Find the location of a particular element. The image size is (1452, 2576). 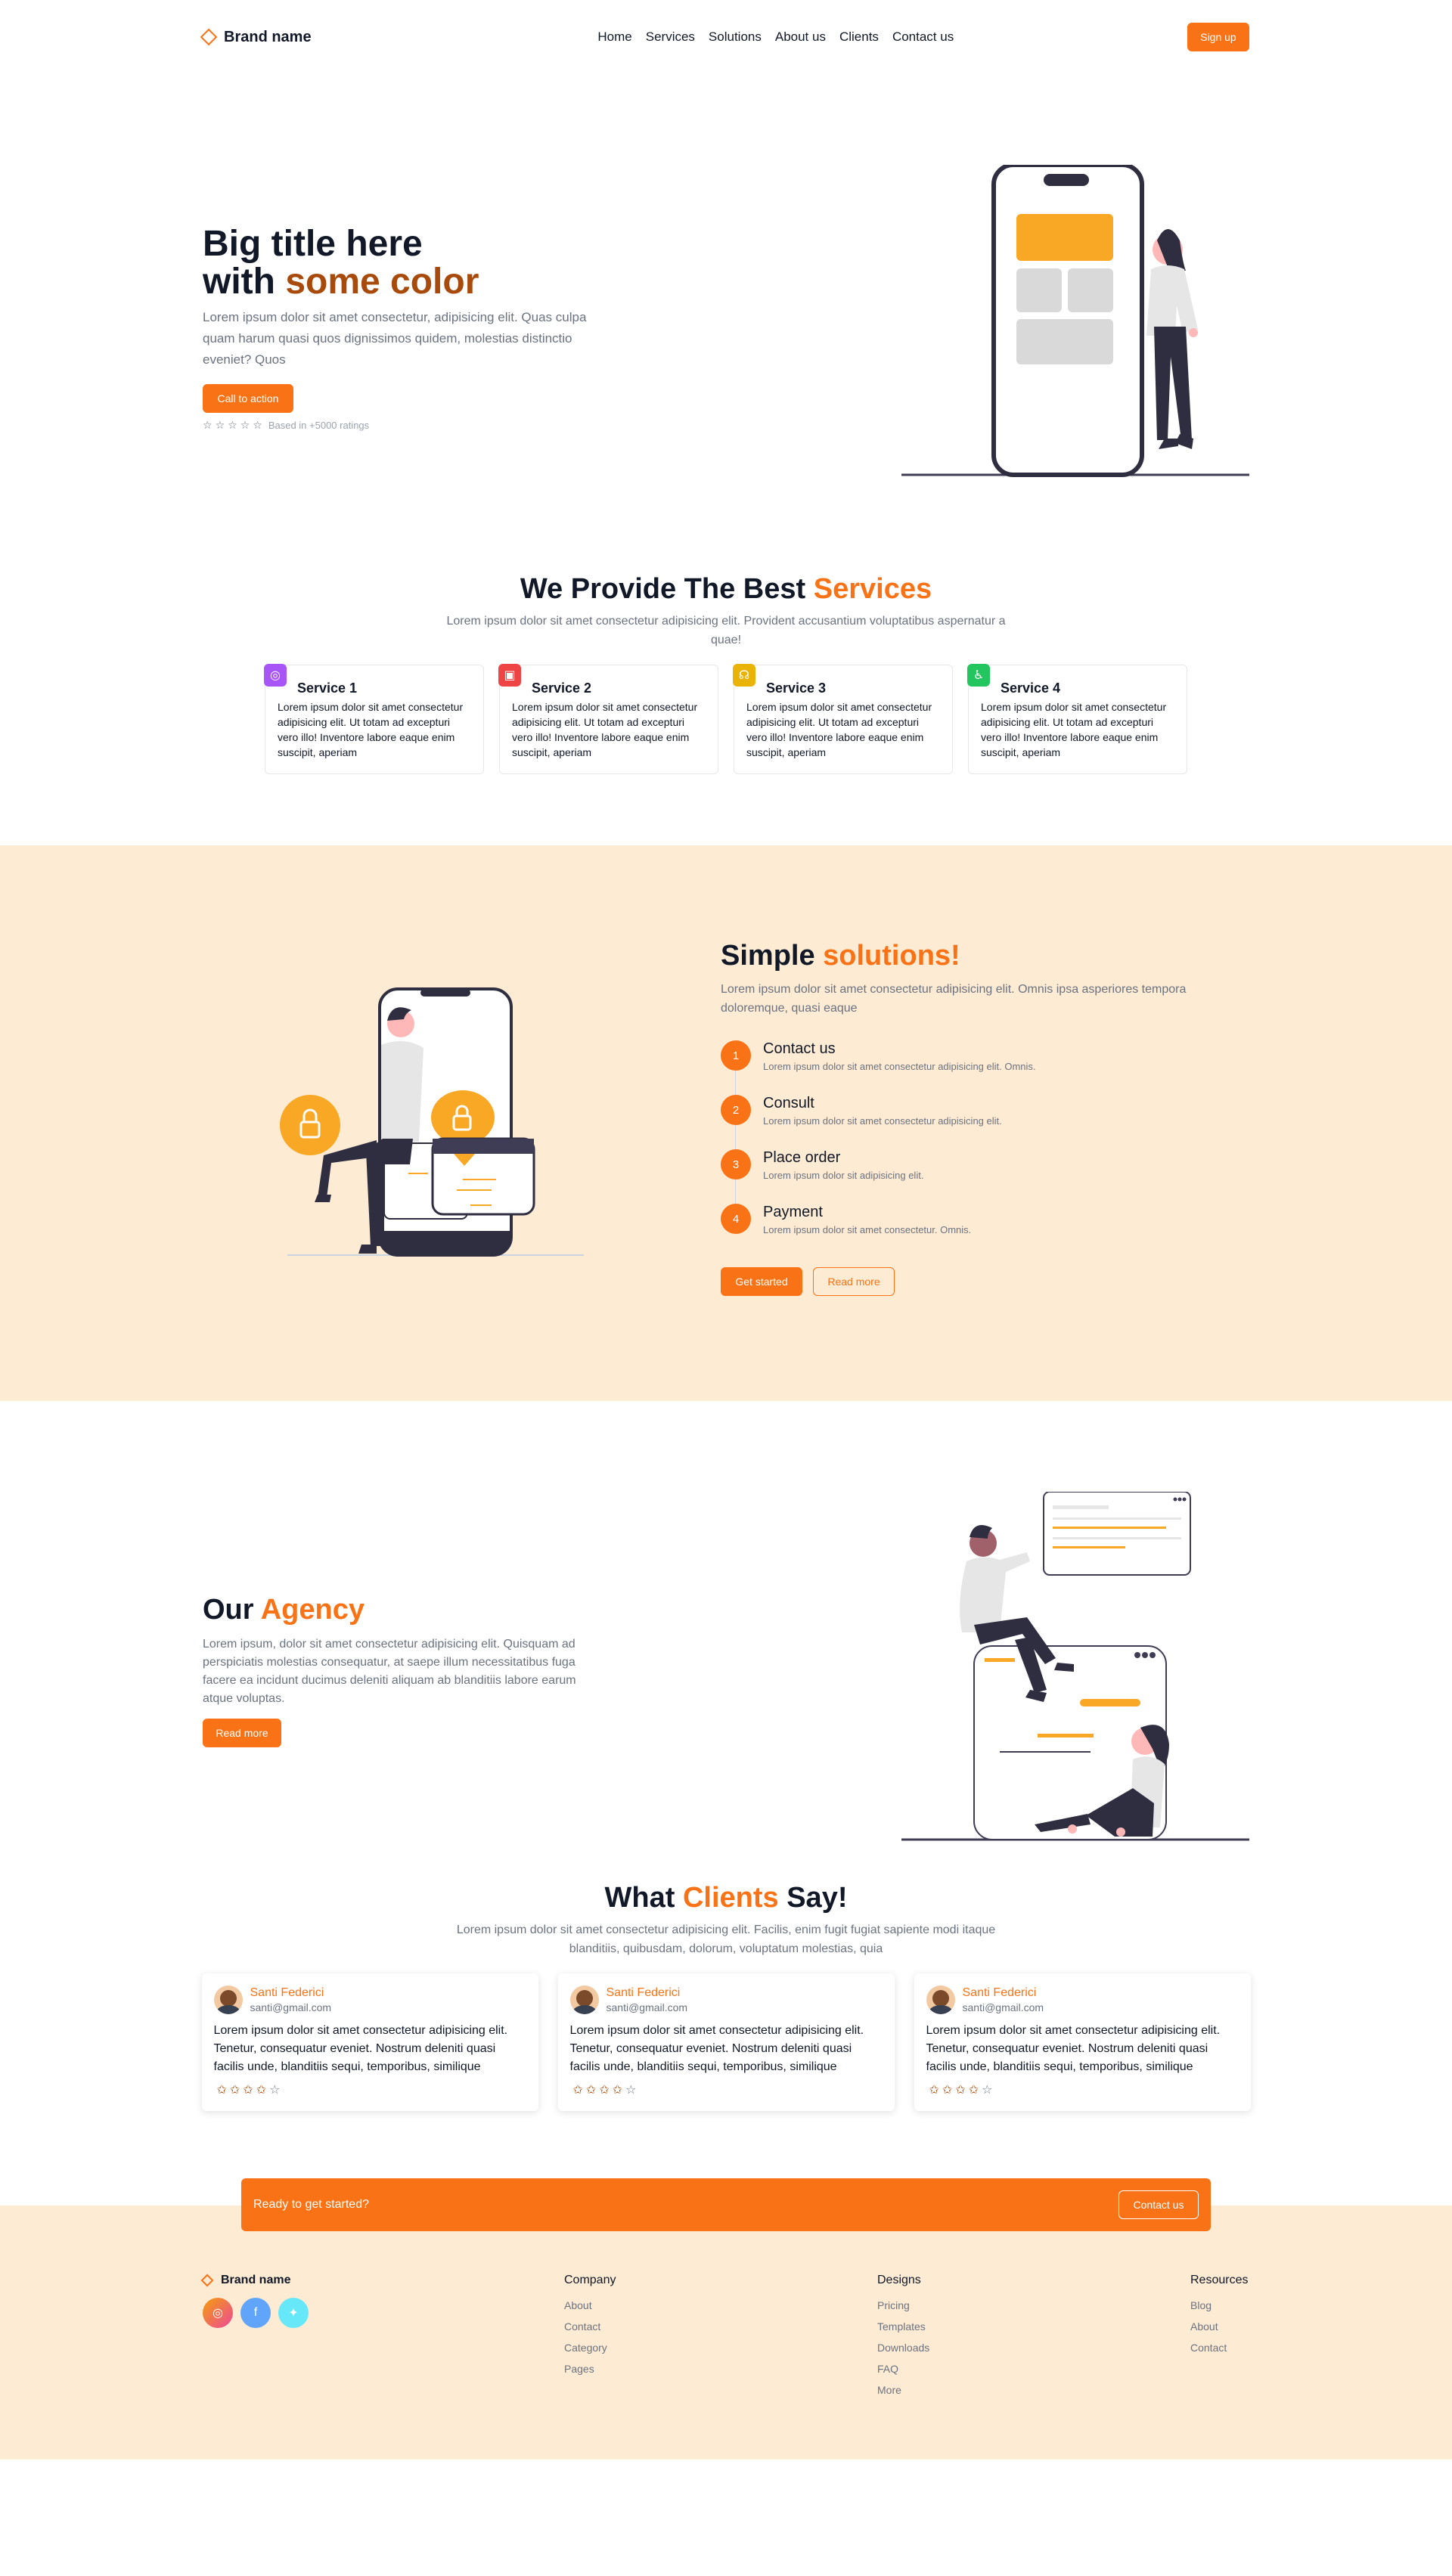

footer-link: Category is located at coordinates (720, 2347).